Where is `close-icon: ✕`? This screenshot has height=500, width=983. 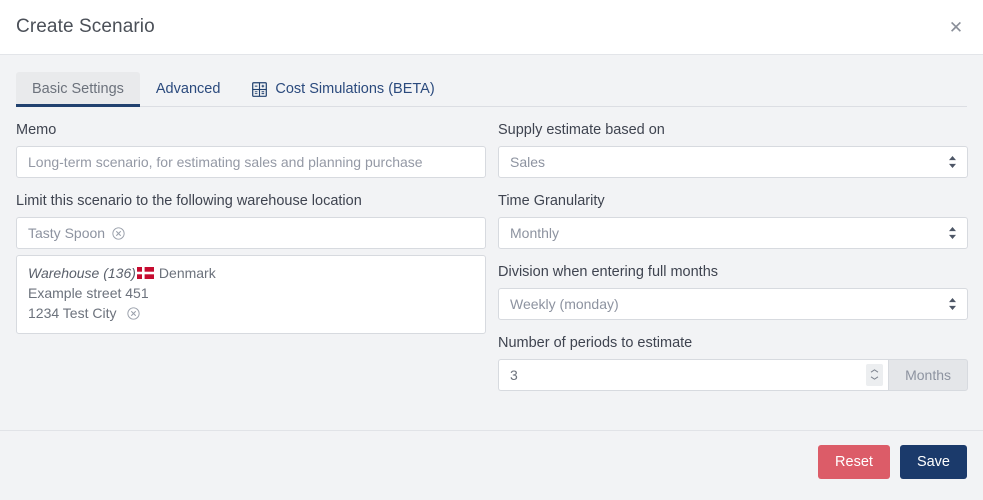 close-icon: ✕ is located at coordinates (956, 27).